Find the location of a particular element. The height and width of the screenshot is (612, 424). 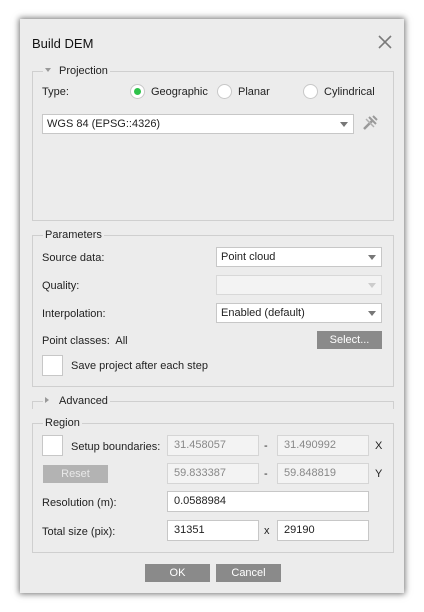

crs-select: WGS 84 (EPSG::4326) is located at coordinates (198, 124).